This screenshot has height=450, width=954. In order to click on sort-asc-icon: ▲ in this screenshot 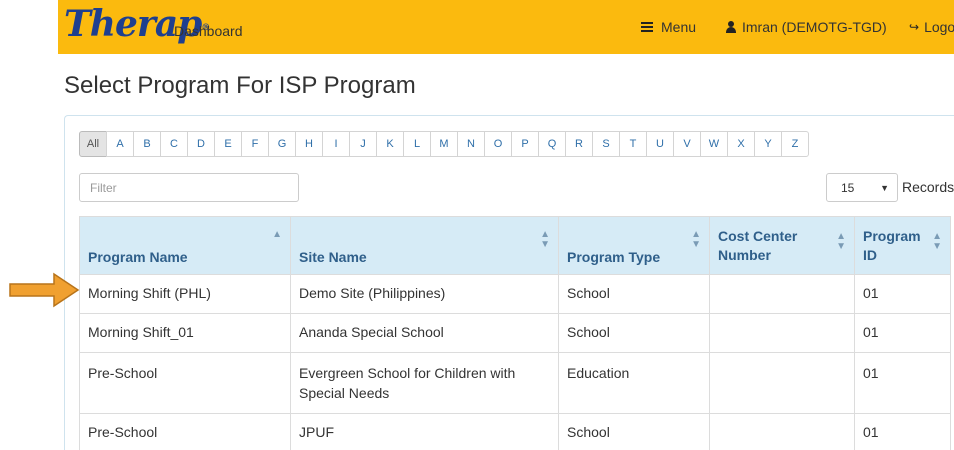, I will do `click(277, 234)`.